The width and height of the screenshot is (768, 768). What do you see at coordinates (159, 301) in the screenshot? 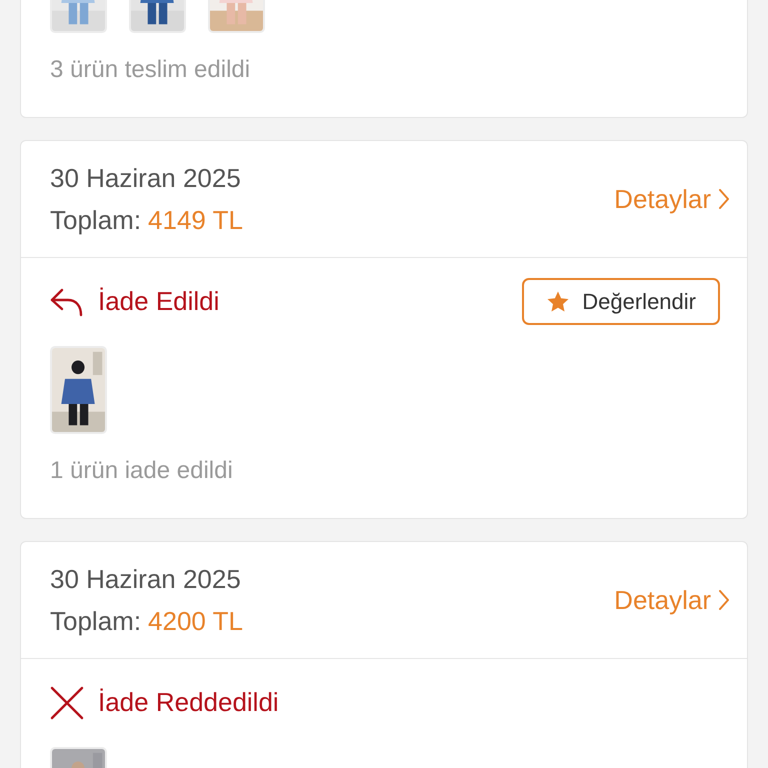
I see `status-label: İade Edildi` at bounding box center [159, 301].